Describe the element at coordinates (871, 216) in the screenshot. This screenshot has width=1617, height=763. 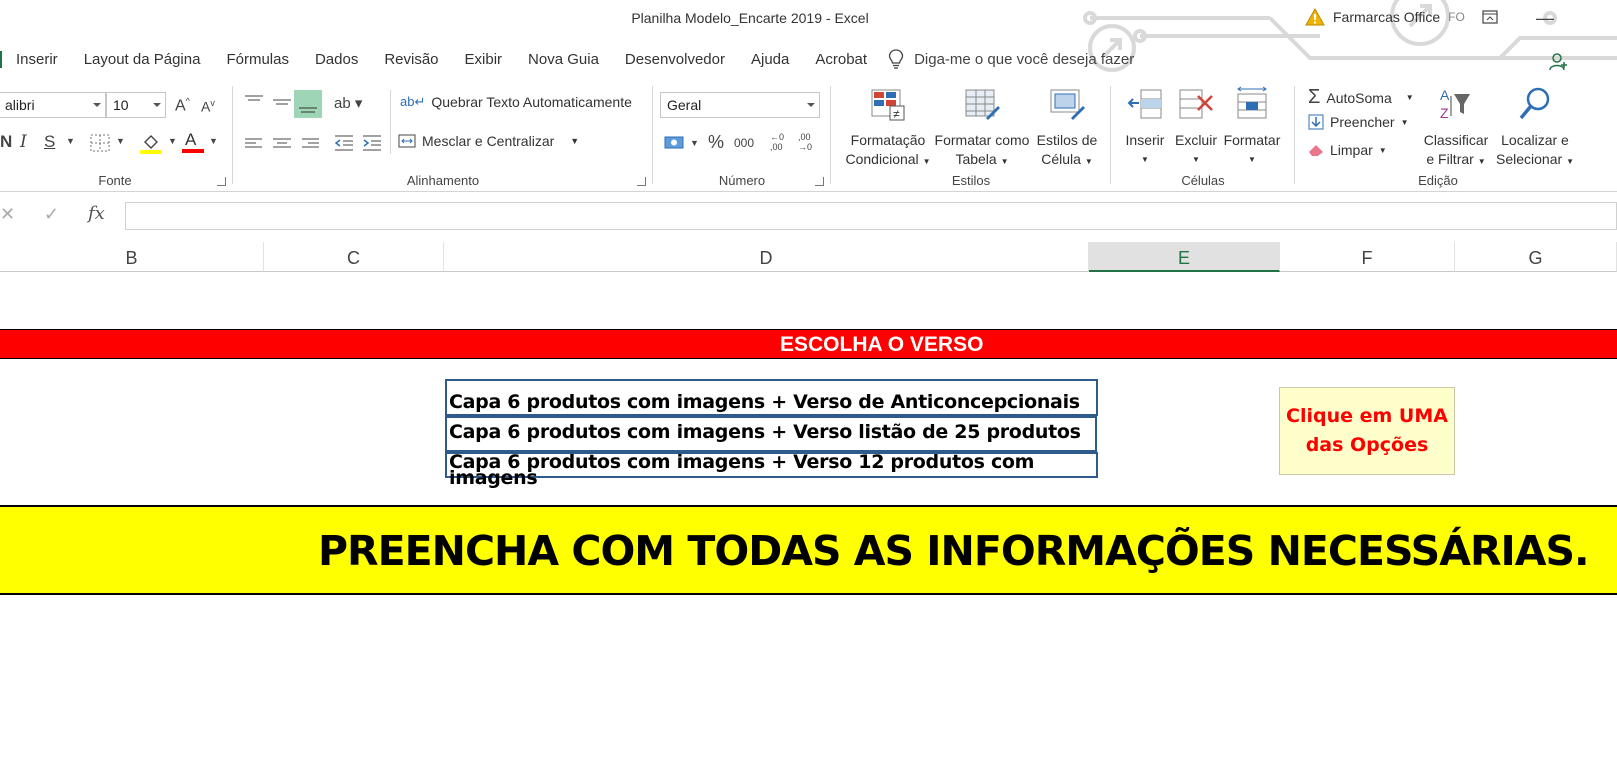
I see `formula-input` at that location.